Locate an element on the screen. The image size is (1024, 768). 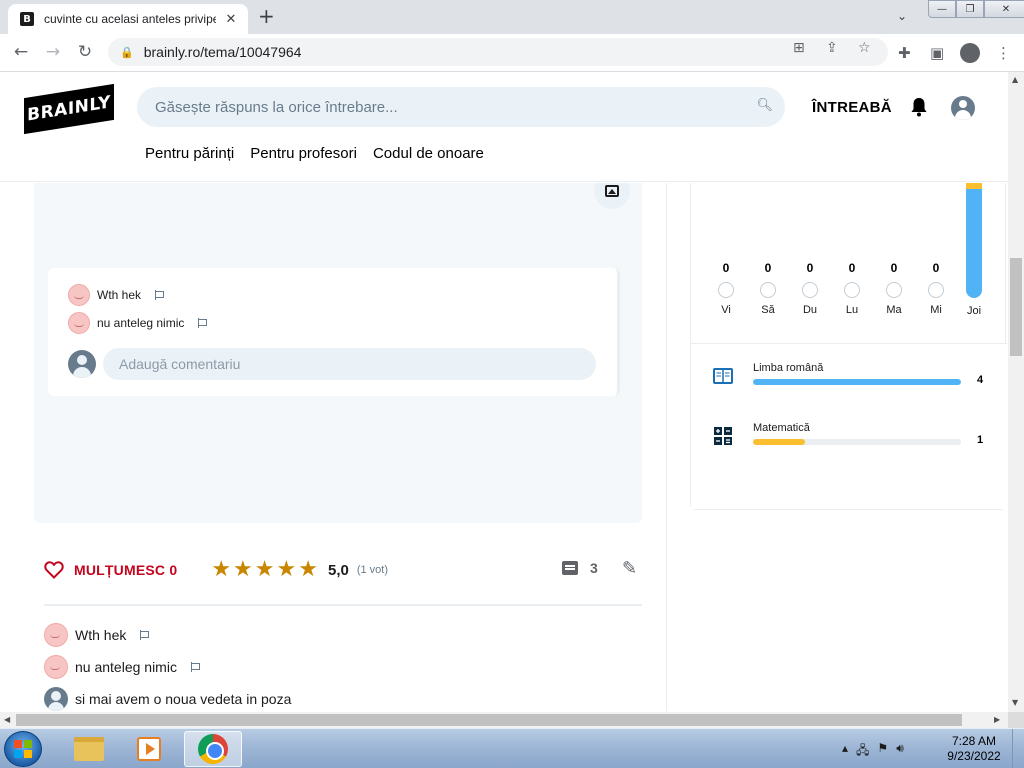
side-panel-icon: ▣ is located at coordinates (937, 53).